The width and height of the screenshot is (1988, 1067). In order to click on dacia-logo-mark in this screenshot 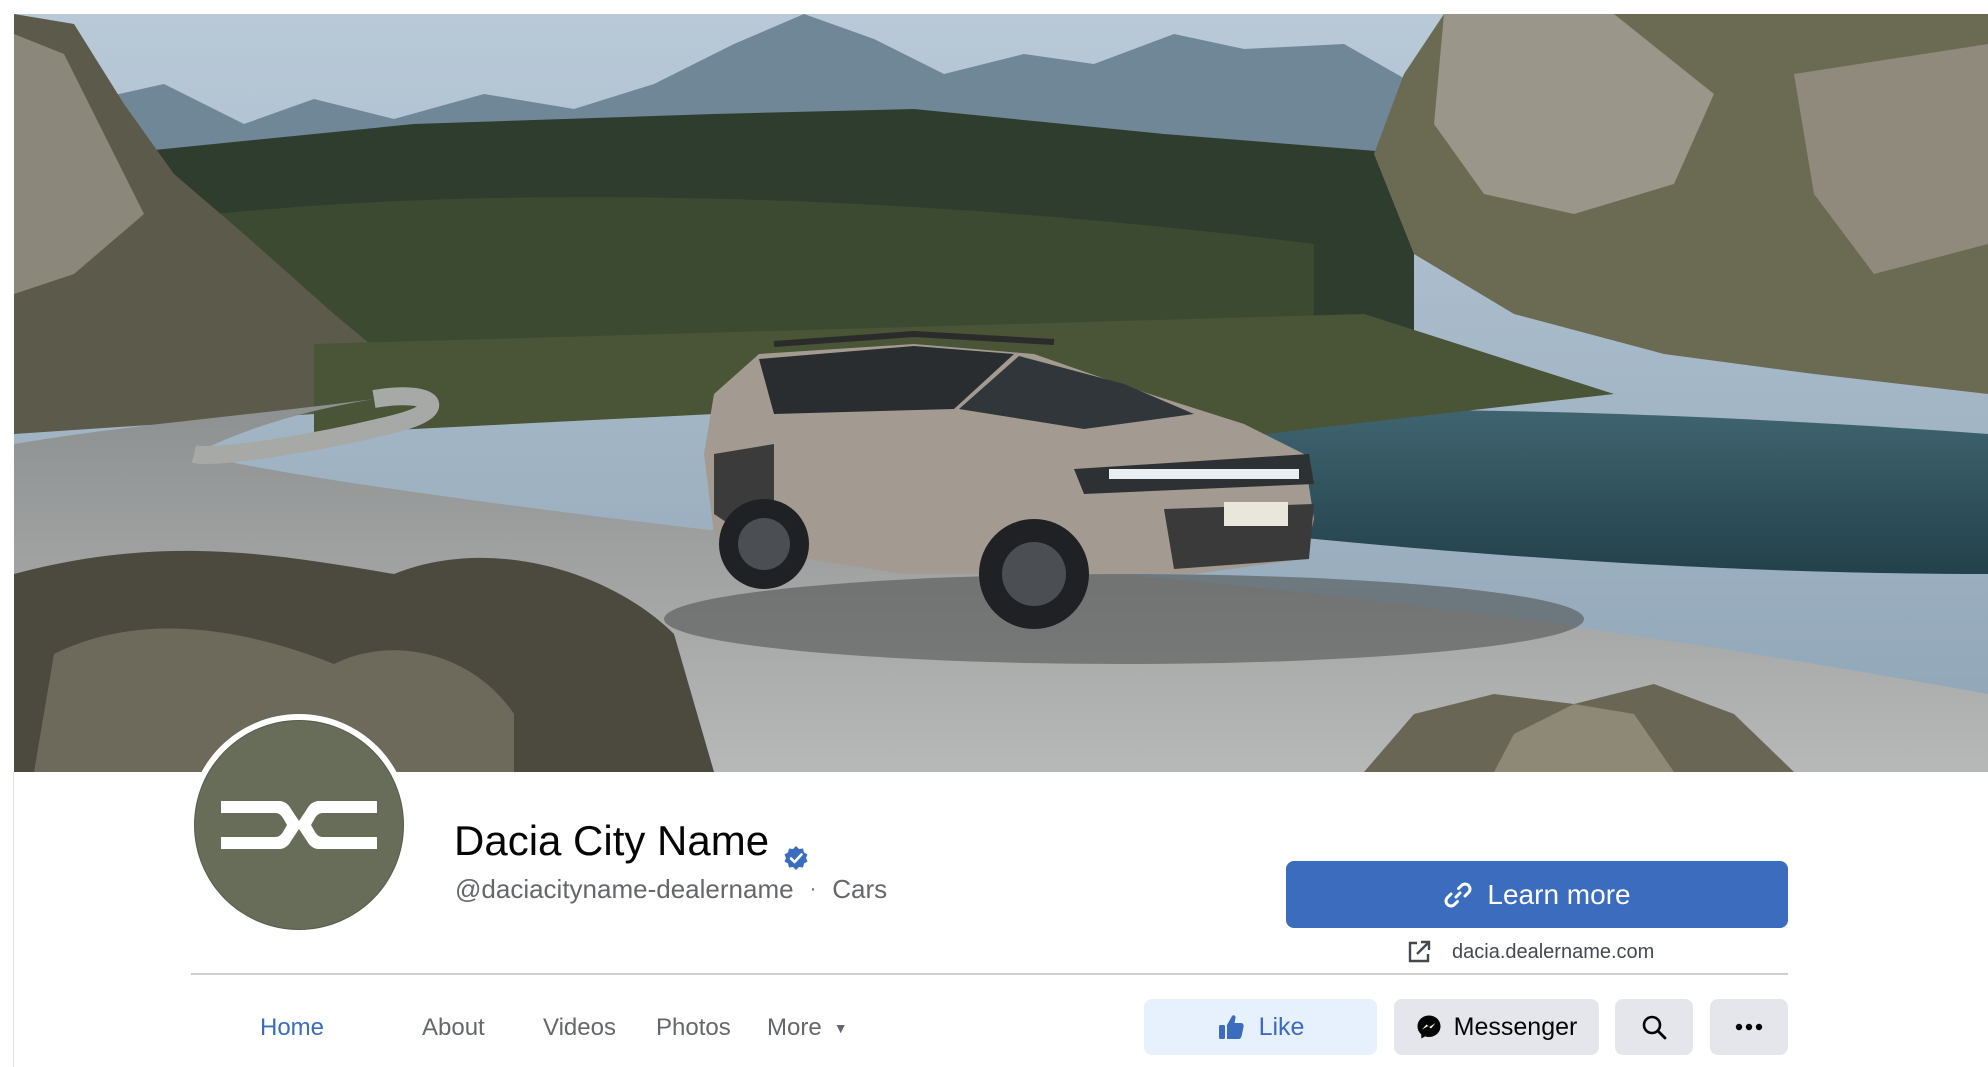, I will do `click(299, 825)`.